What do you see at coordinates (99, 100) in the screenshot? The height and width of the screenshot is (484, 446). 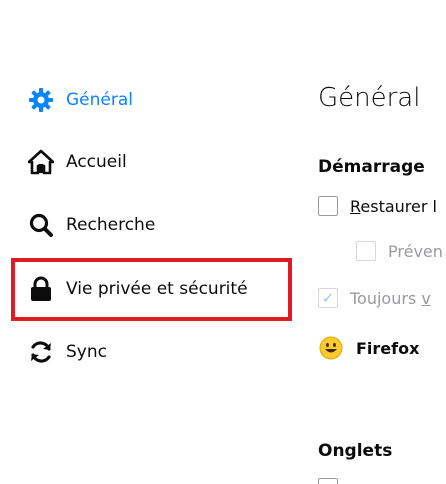 I see `sidebar-item-label: Général` at bounding box center [99, 100].